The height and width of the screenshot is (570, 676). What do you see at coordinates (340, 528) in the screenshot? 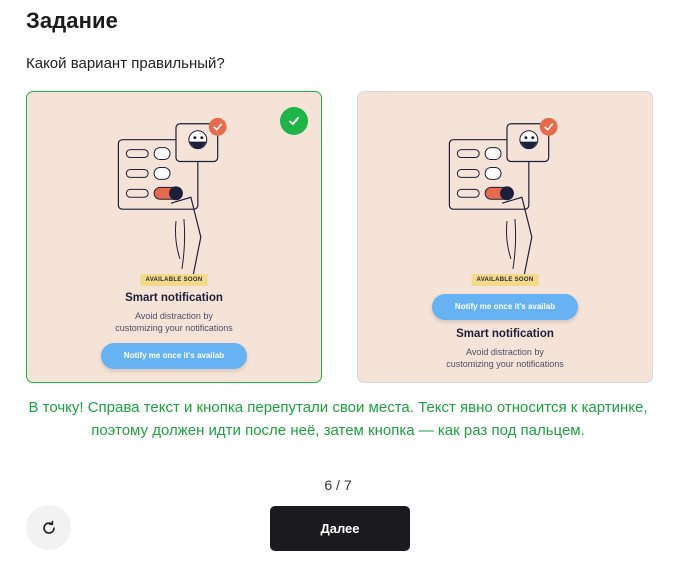
I see `next-button: Далее` at bounding box center [340, 528].